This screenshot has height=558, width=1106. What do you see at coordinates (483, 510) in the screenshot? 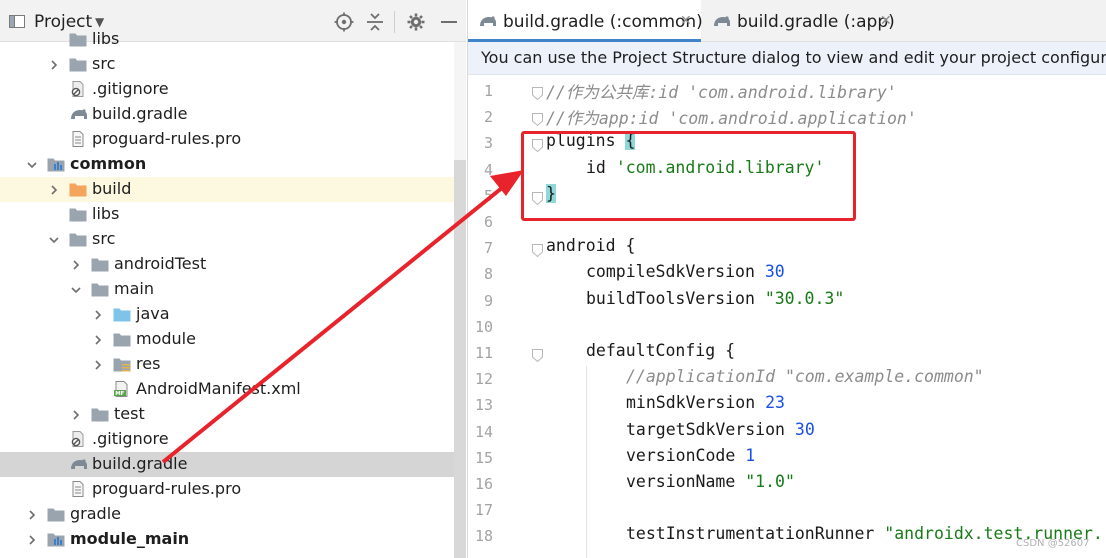
I see `line-number: 17` at bounding box center [483, 510].